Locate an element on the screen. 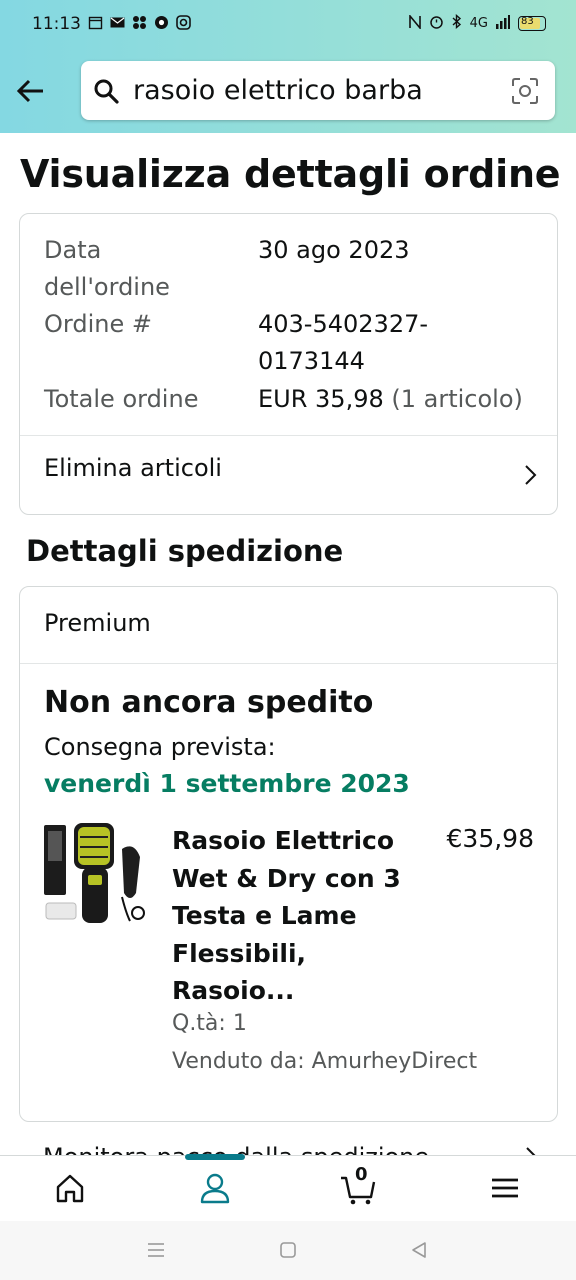  network-type: 4G is located at coordinates (478, 23).